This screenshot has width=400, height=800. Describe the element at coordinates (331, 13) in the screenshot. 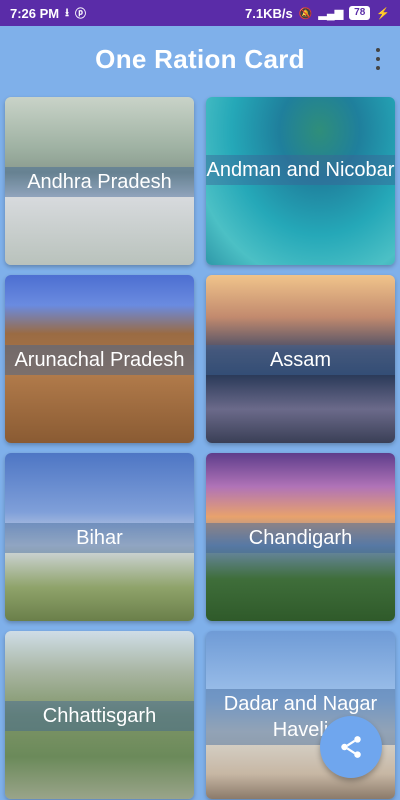

I see `signal-icon: ▂▄▆` at that location.